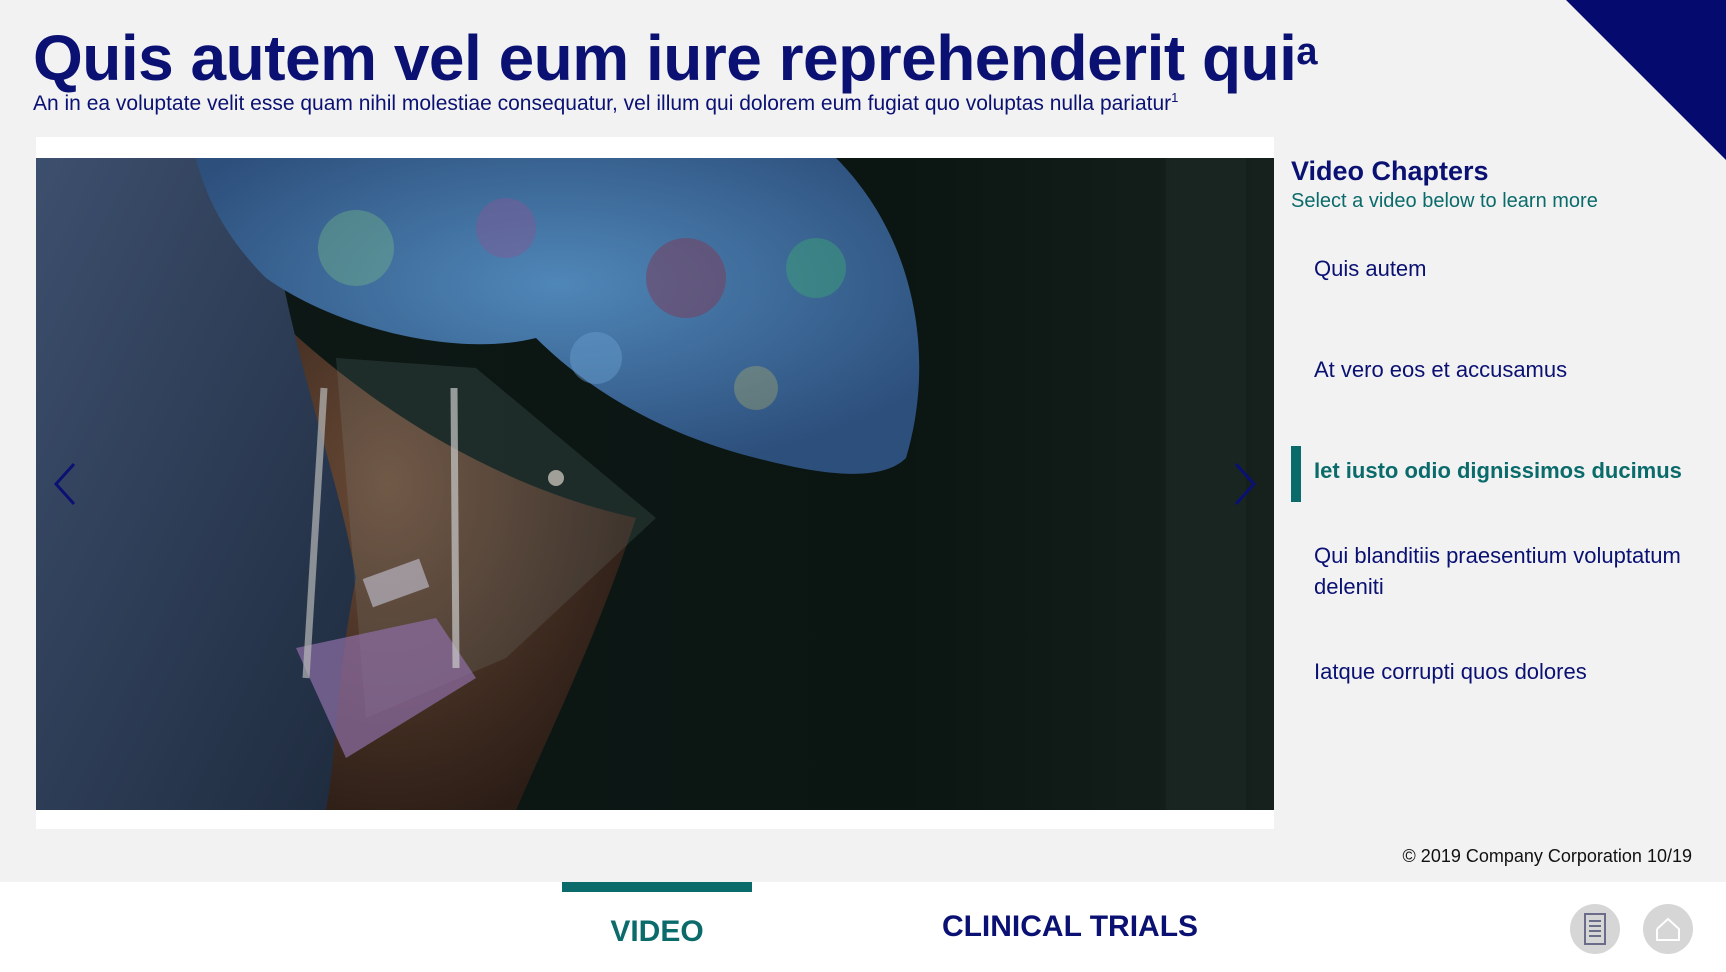 The image size is (1726, 972). I want to click on corner-accent, so click(1646, 80).